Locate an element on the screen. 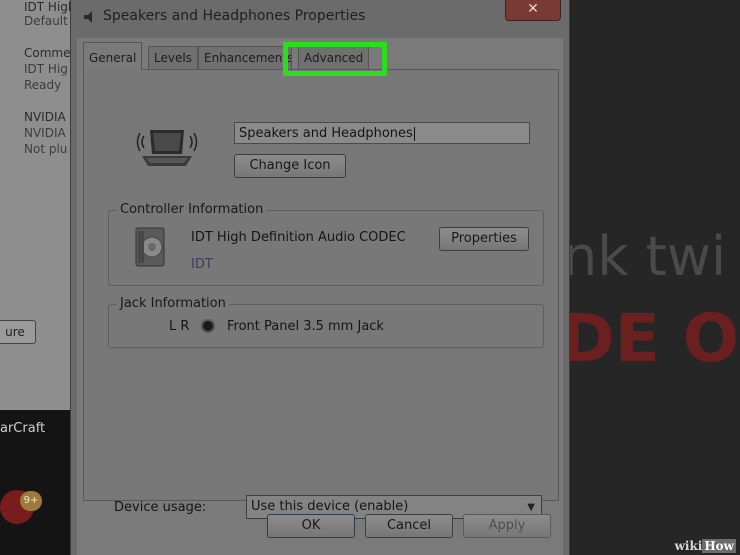 This screenshot has width=740, height=555. close-button: ✕ is located at coordinates (533, 10).